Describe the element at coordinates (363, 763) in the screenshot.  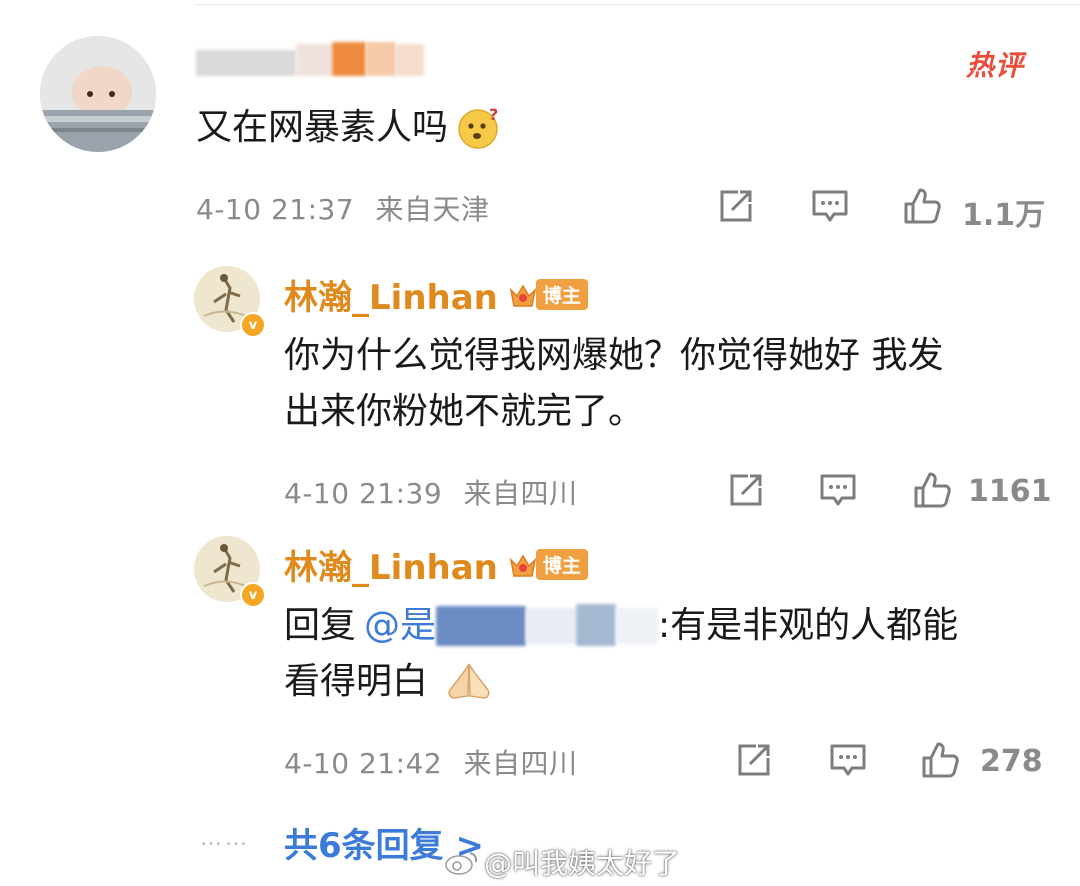
I see `reply-time: 4-10 21:42` at that location.